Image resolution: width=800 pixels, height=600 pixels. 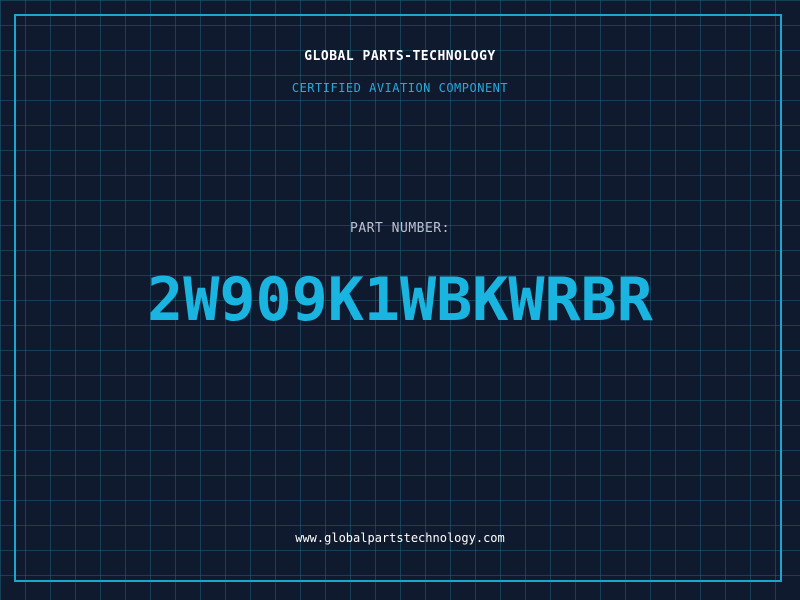 I want to click on part-number-label: PART NUMBER:, so click(x=400, y=228).